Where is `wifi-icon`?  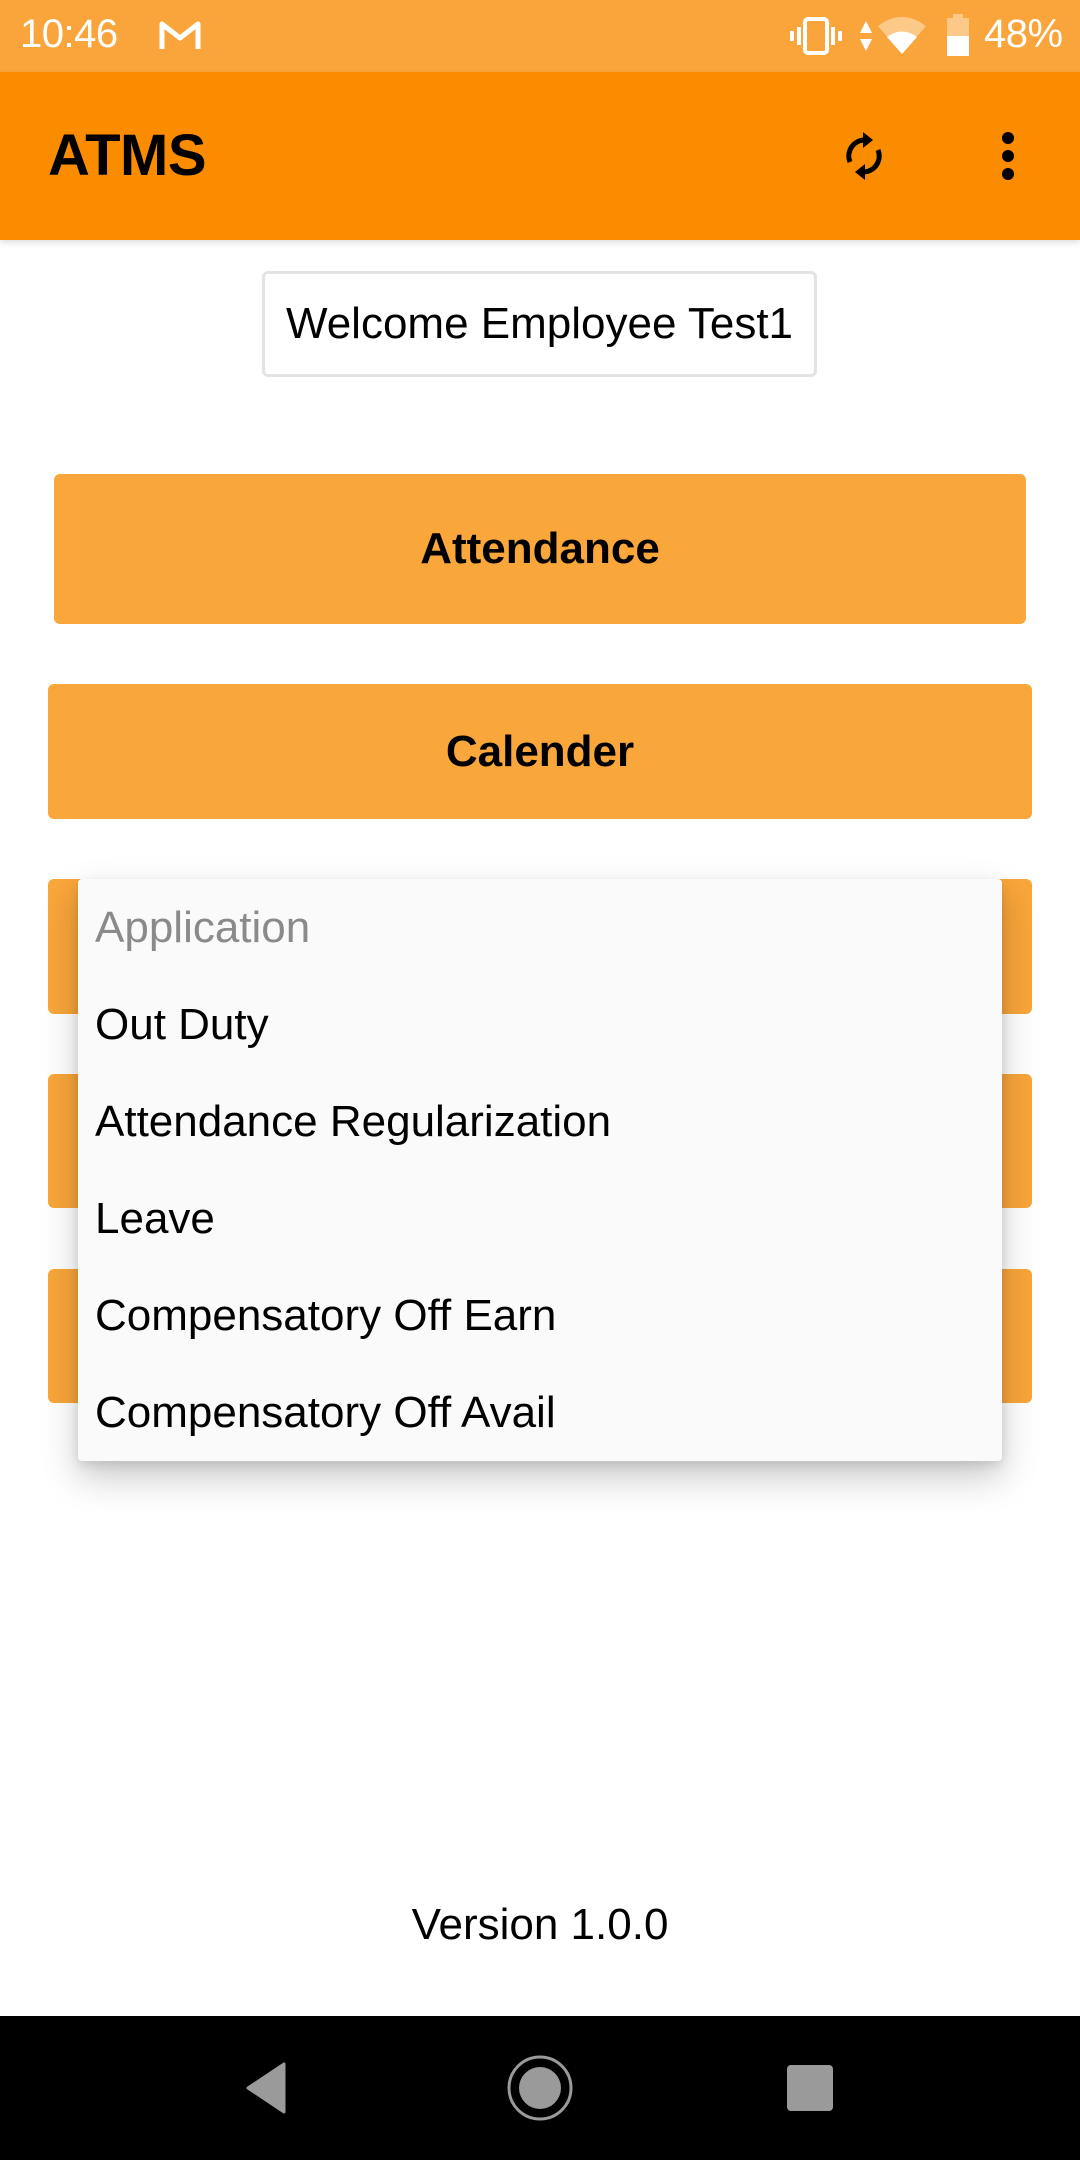
wifi-icon is located at coordinates (902, 35).